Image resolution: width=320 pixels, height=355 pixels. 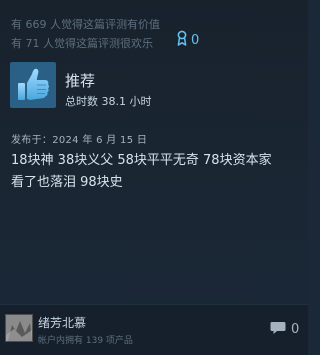 What do you see at coordinates (108, 101) in the screenshot?
I see `playtime-hours: 总时数 38.1 小时` at bounding box center [108, 101].